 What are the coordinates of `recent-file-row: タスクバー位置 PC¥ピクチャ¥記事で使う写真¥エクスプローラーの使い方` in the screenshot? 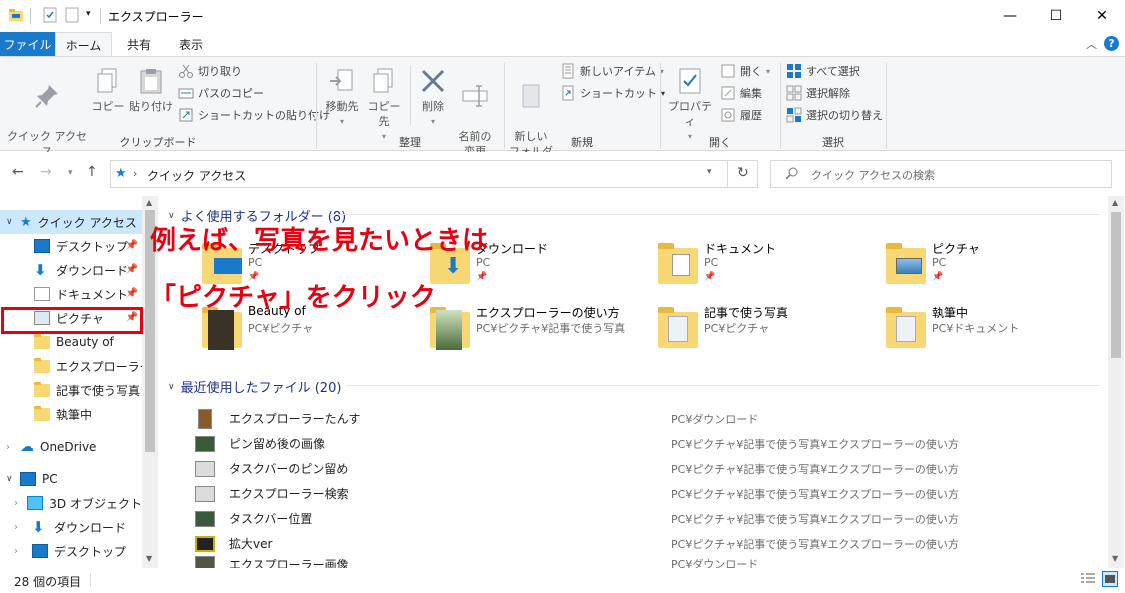 It's located at (645, 518).